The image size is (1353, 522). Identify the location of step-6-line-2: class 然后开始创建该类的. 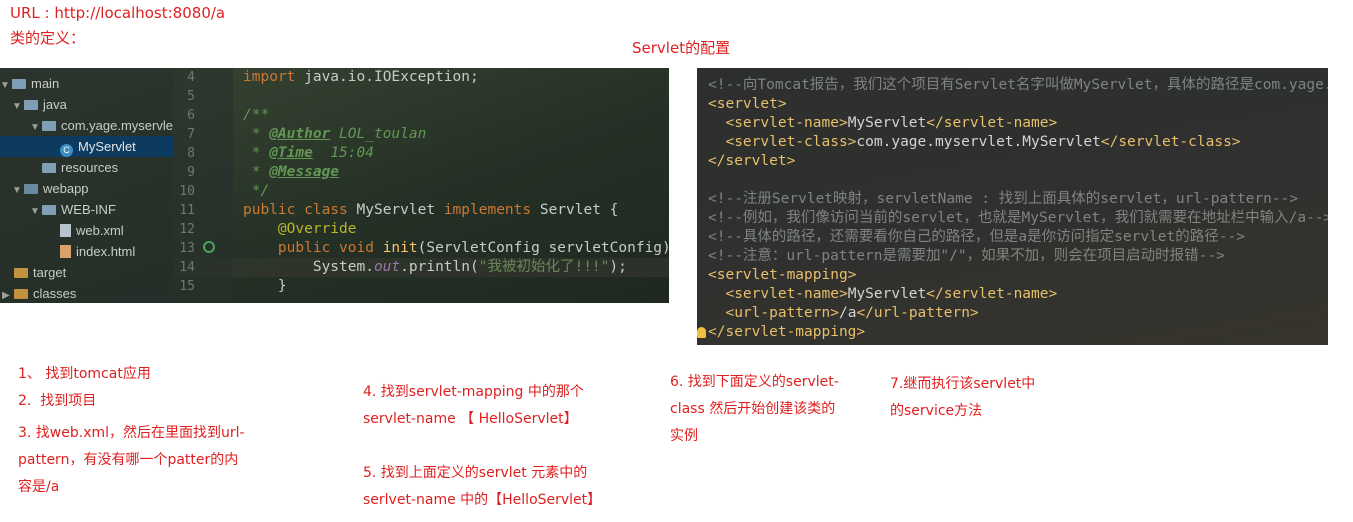
(753, 409).